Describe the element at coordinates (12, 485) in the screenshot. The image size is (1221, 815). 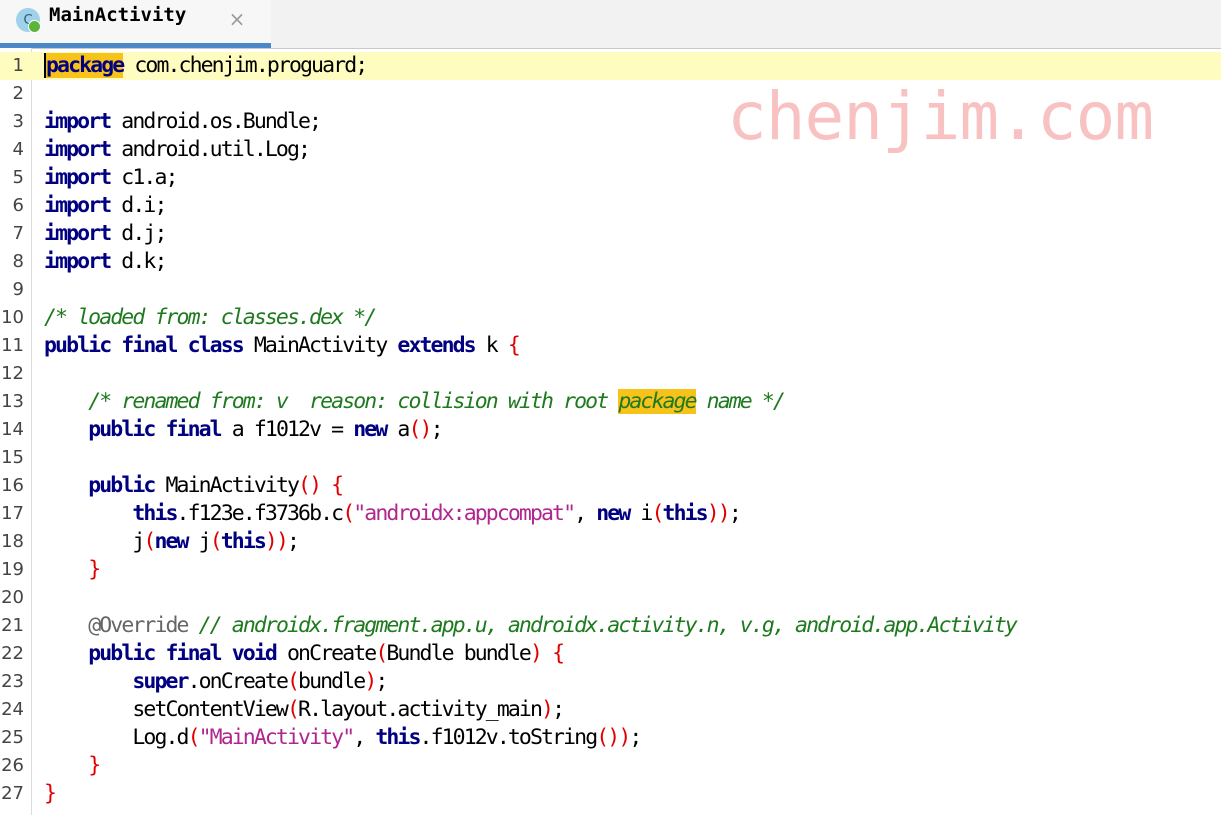
I see `line-number: 16` at that location.